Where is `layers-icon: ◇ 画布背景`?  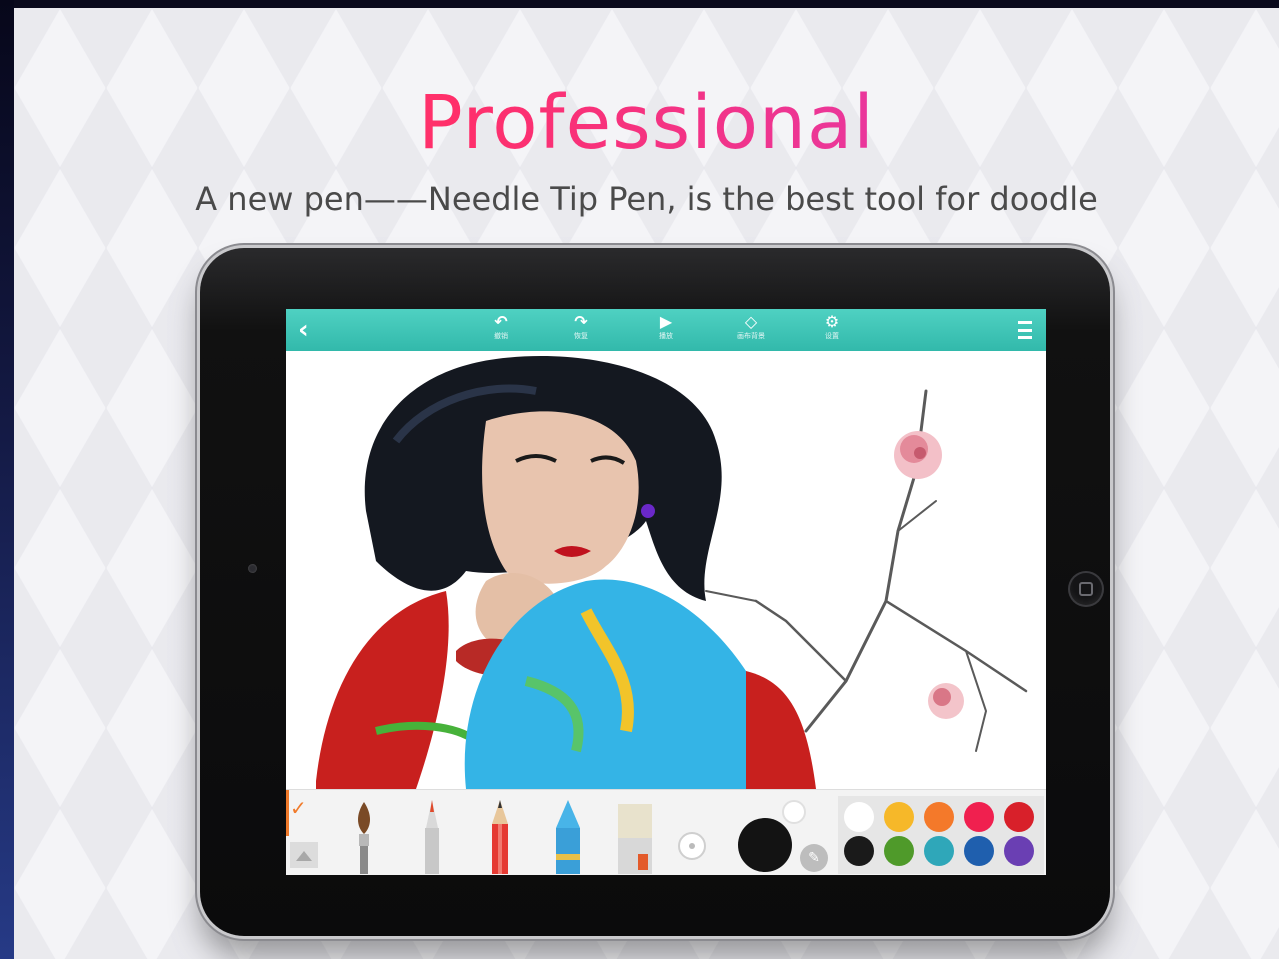 layers-icon: ◇ 画布背景 is located at coordinates (751, 330).